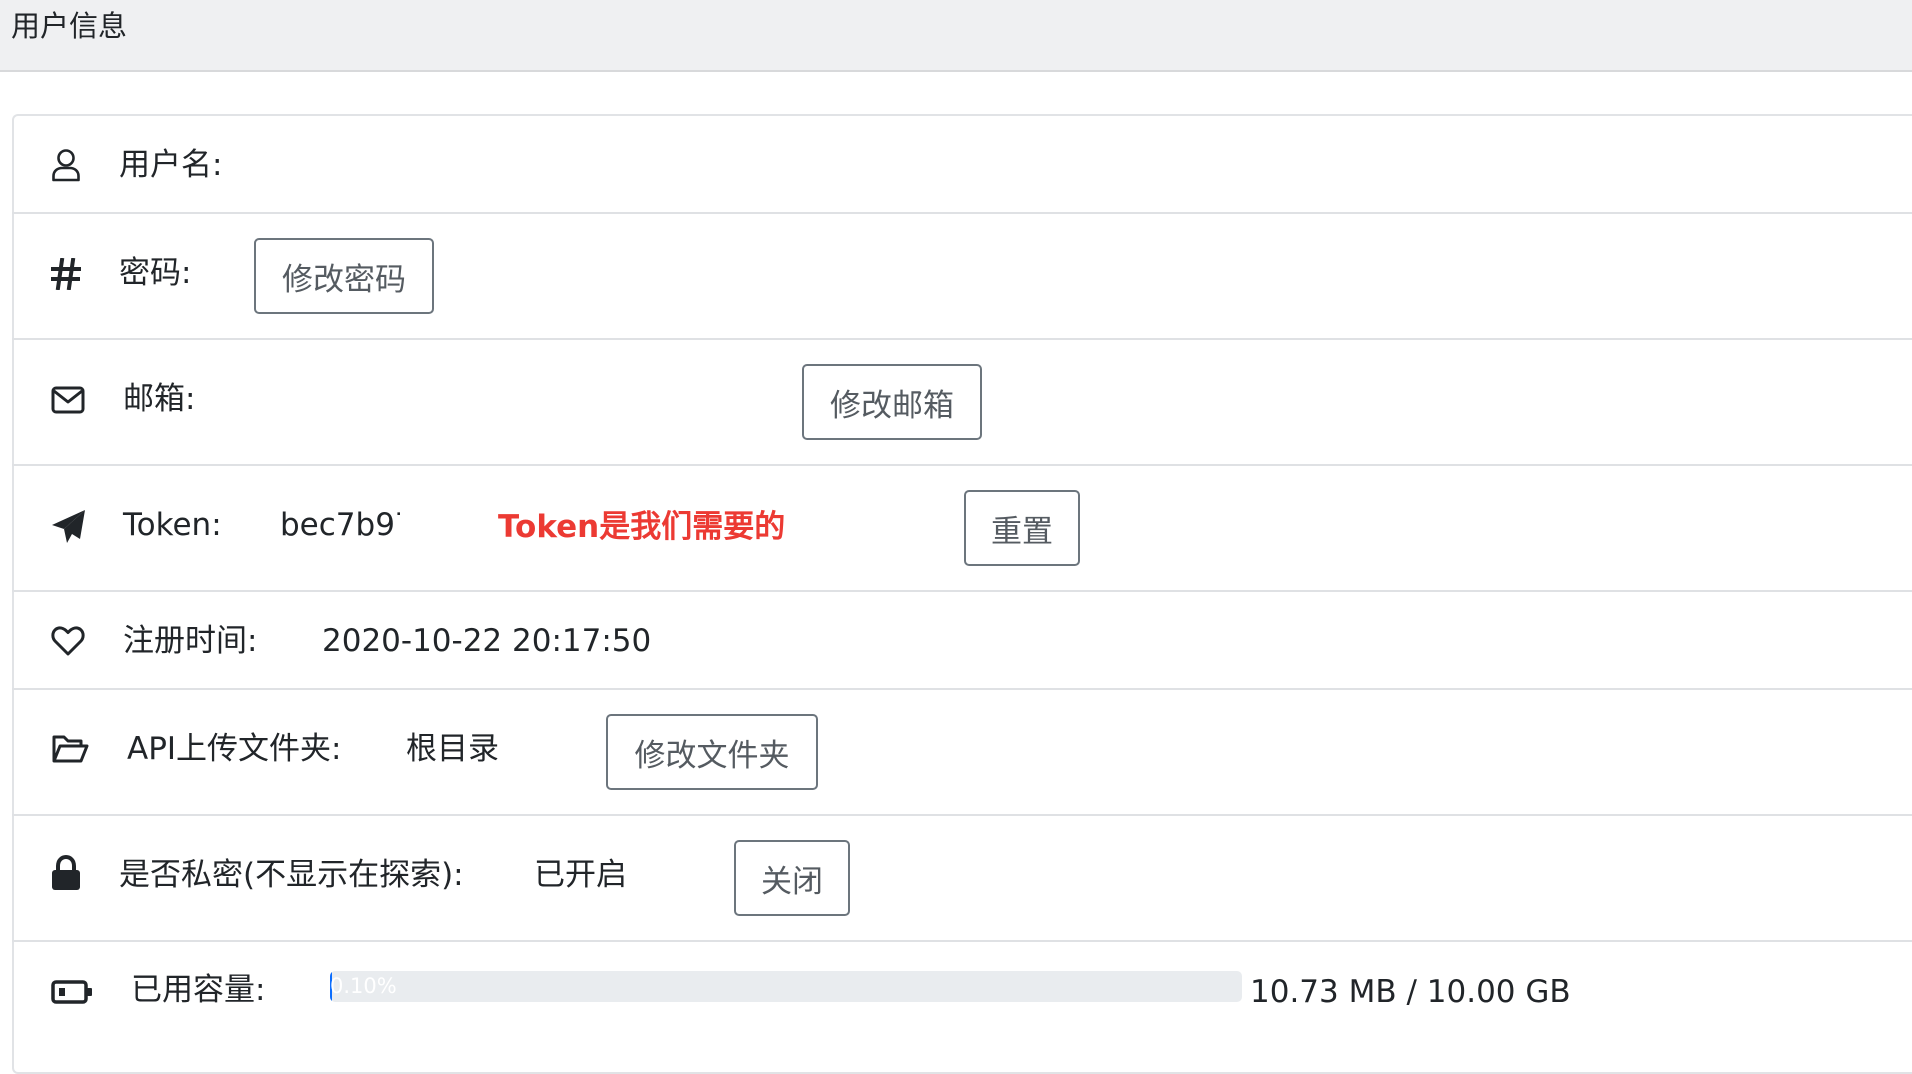 The width and height of the screenshot is (1912, 1074). Describe the element at coordinates (69, 26) in the screenshot. I see `page-title: 用户信息` at that location.